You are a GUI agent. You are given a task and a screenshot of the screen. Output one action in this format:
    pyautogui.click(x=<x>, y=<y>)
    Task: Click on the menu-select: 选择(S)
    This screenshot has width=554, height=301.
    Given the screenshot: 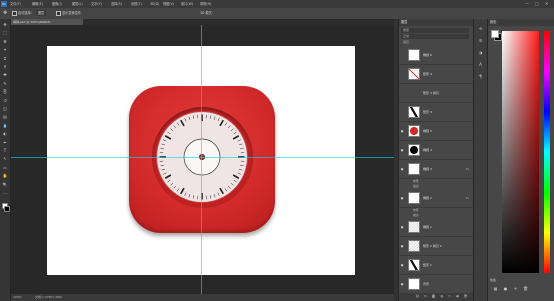 What is the action you would take?
    pyautogui.click(x=116, y=4)
    